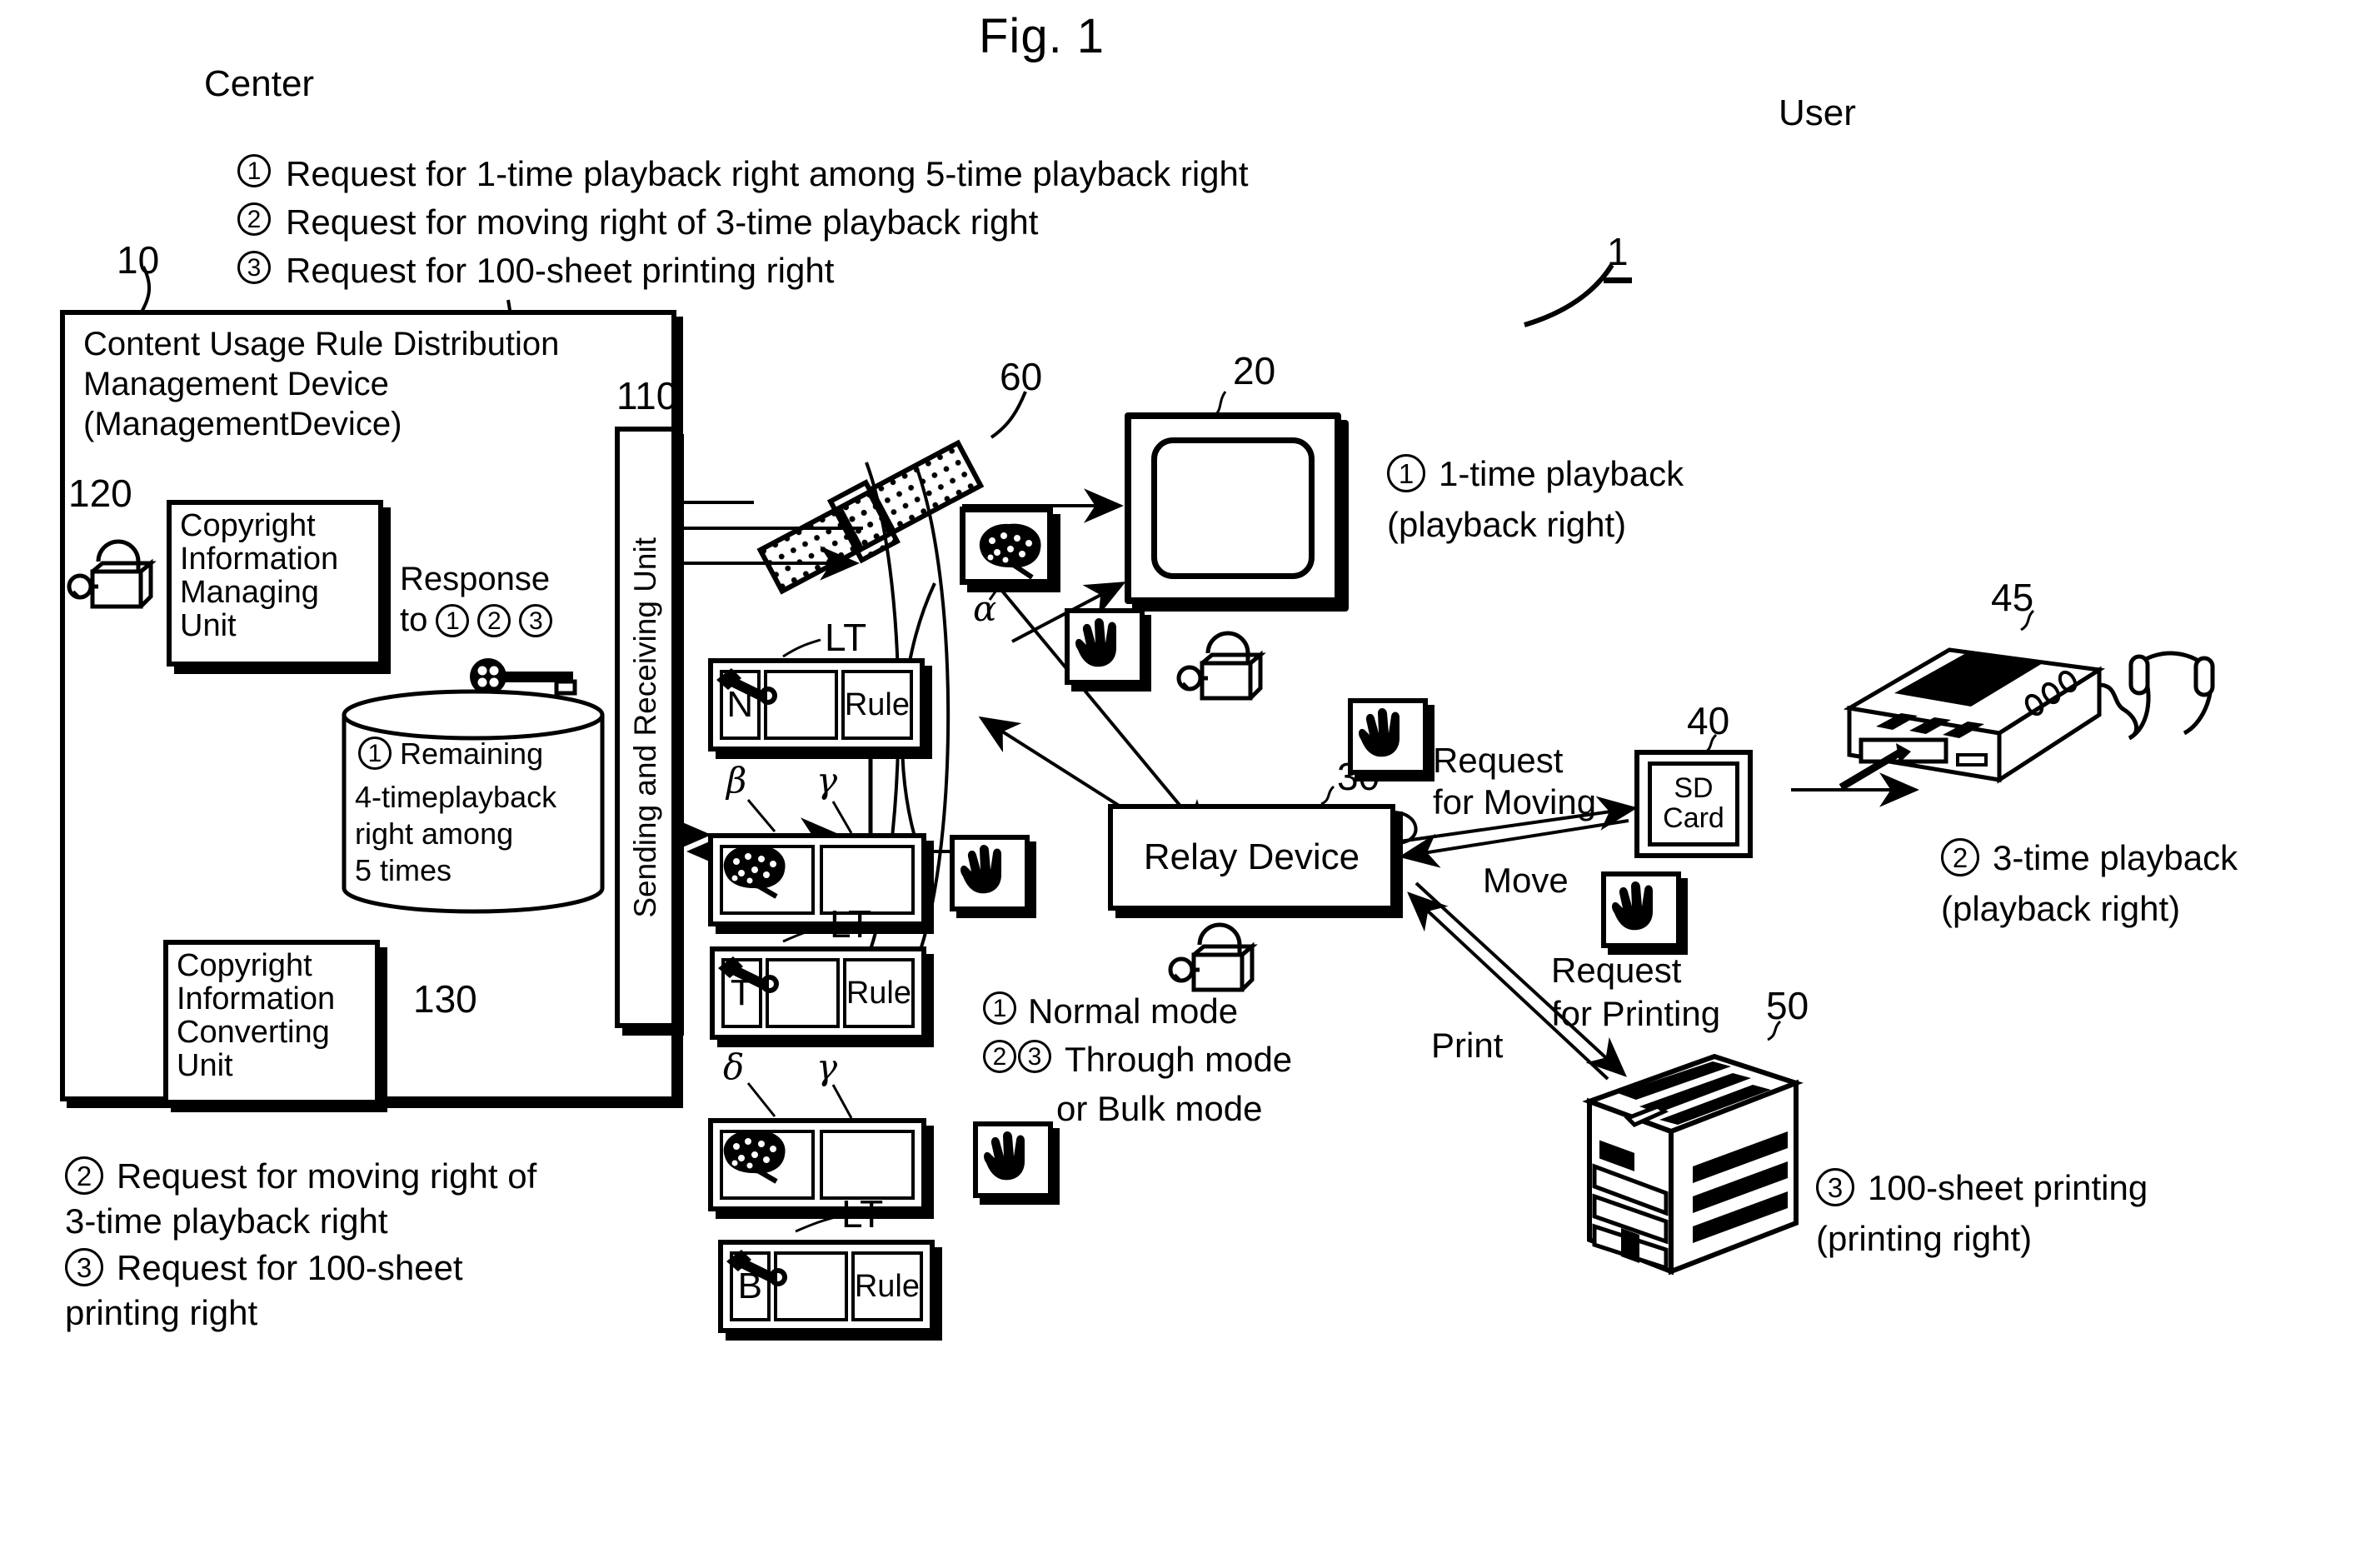 Image resolution: width=2380 pixels, height=1543 pixels. What do you see at coordinates (999, 1008) in the screenshot?
I see `mode-num-1: 1` at bounding box center [999, 1008].